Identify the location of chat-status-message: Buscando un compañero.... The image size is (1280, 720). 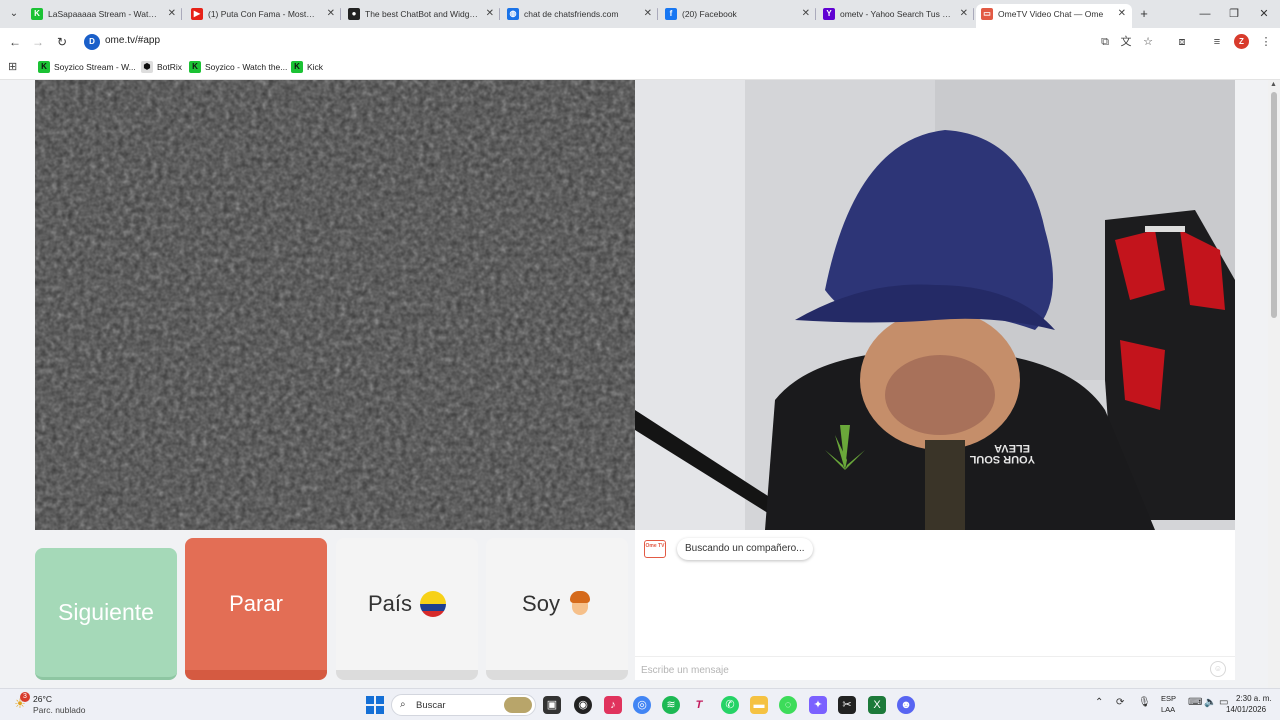
(745, 549).